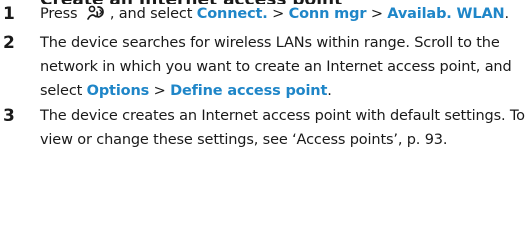 The height and width of the screenshot is (243, 526). I want to click on step-number: 2, so click(9, 43).